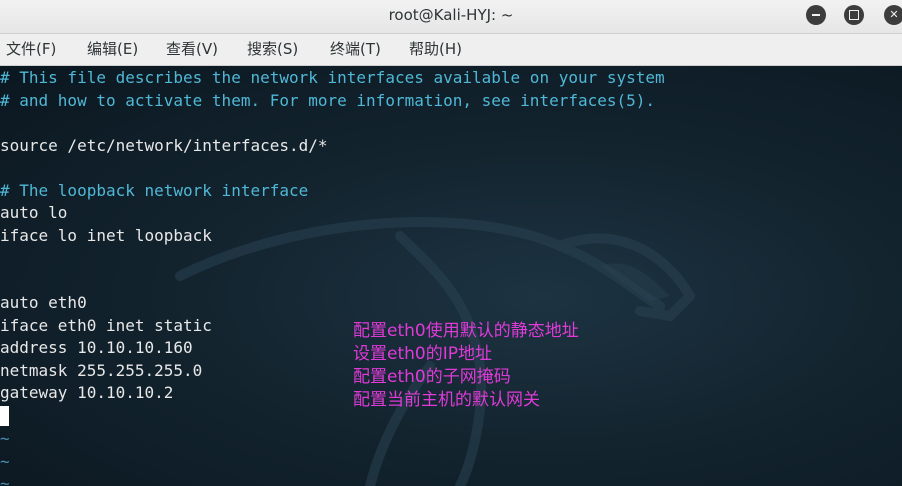 The height and width of the screenshot is (486, 902). What do you see at coordinates (34, 212) in the screenshot?
I see `config-line: auto lo` at bounding box center [34, 212].